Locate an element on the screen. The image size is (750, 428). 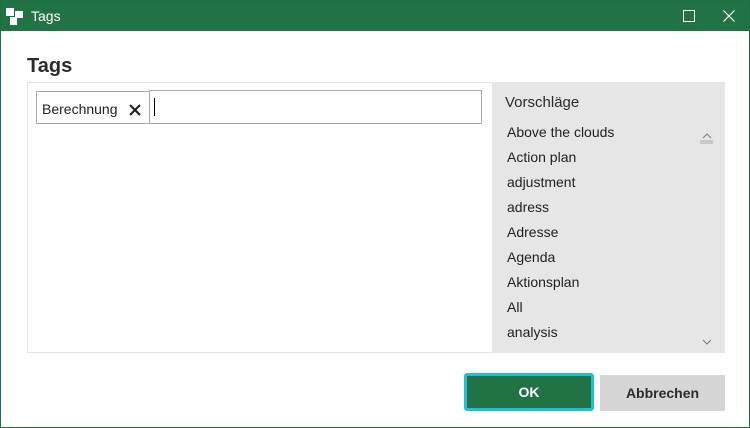
maximize-icon is located at coordinates (689, 16).